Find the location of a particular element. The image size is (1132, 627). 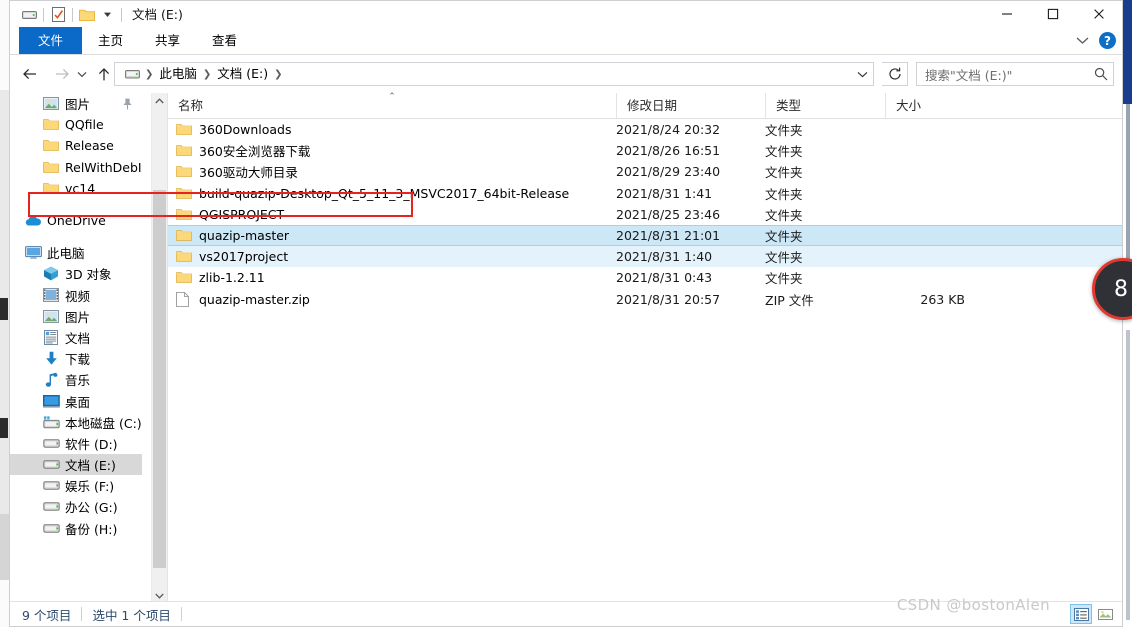

sidebar-item-19: 备份 (H:) is located at coordinates (76, 528).